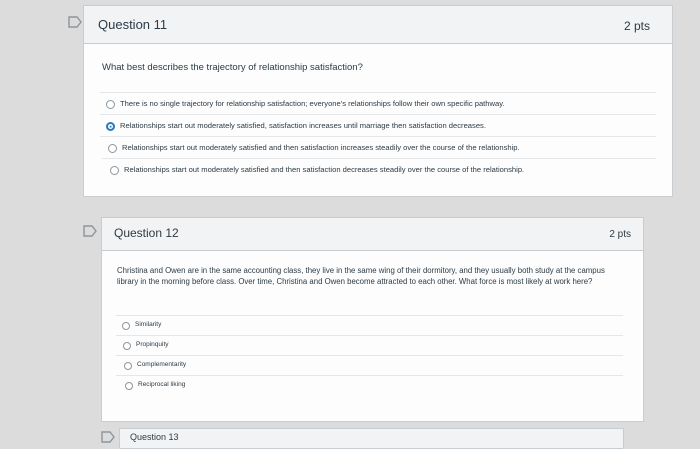 This screenshot has height=449, width=700. Describe the element at coordinates (162, 364) in the screenshot. I see `answer-label: Complementarity` at that location.